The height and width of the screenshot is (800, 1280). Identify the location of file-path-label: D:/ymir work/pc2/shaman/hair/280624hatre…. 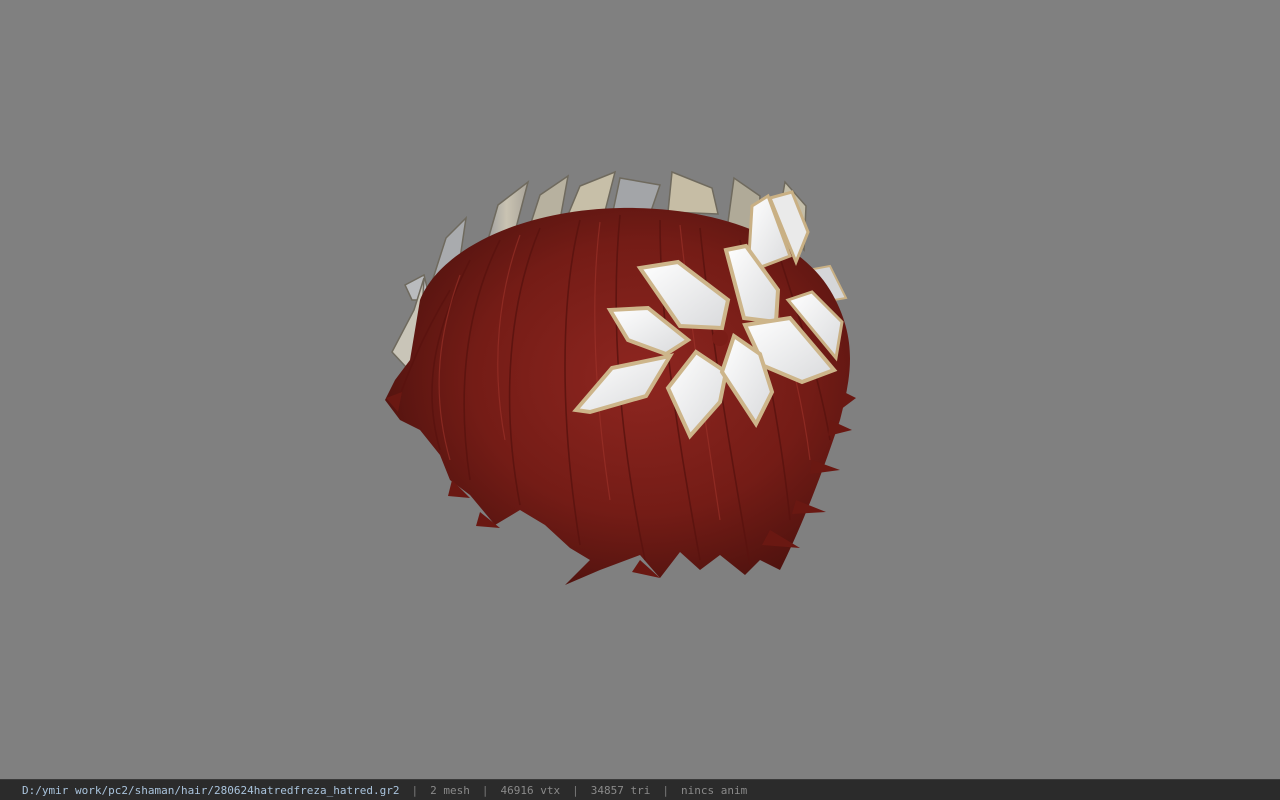
(211, 790).